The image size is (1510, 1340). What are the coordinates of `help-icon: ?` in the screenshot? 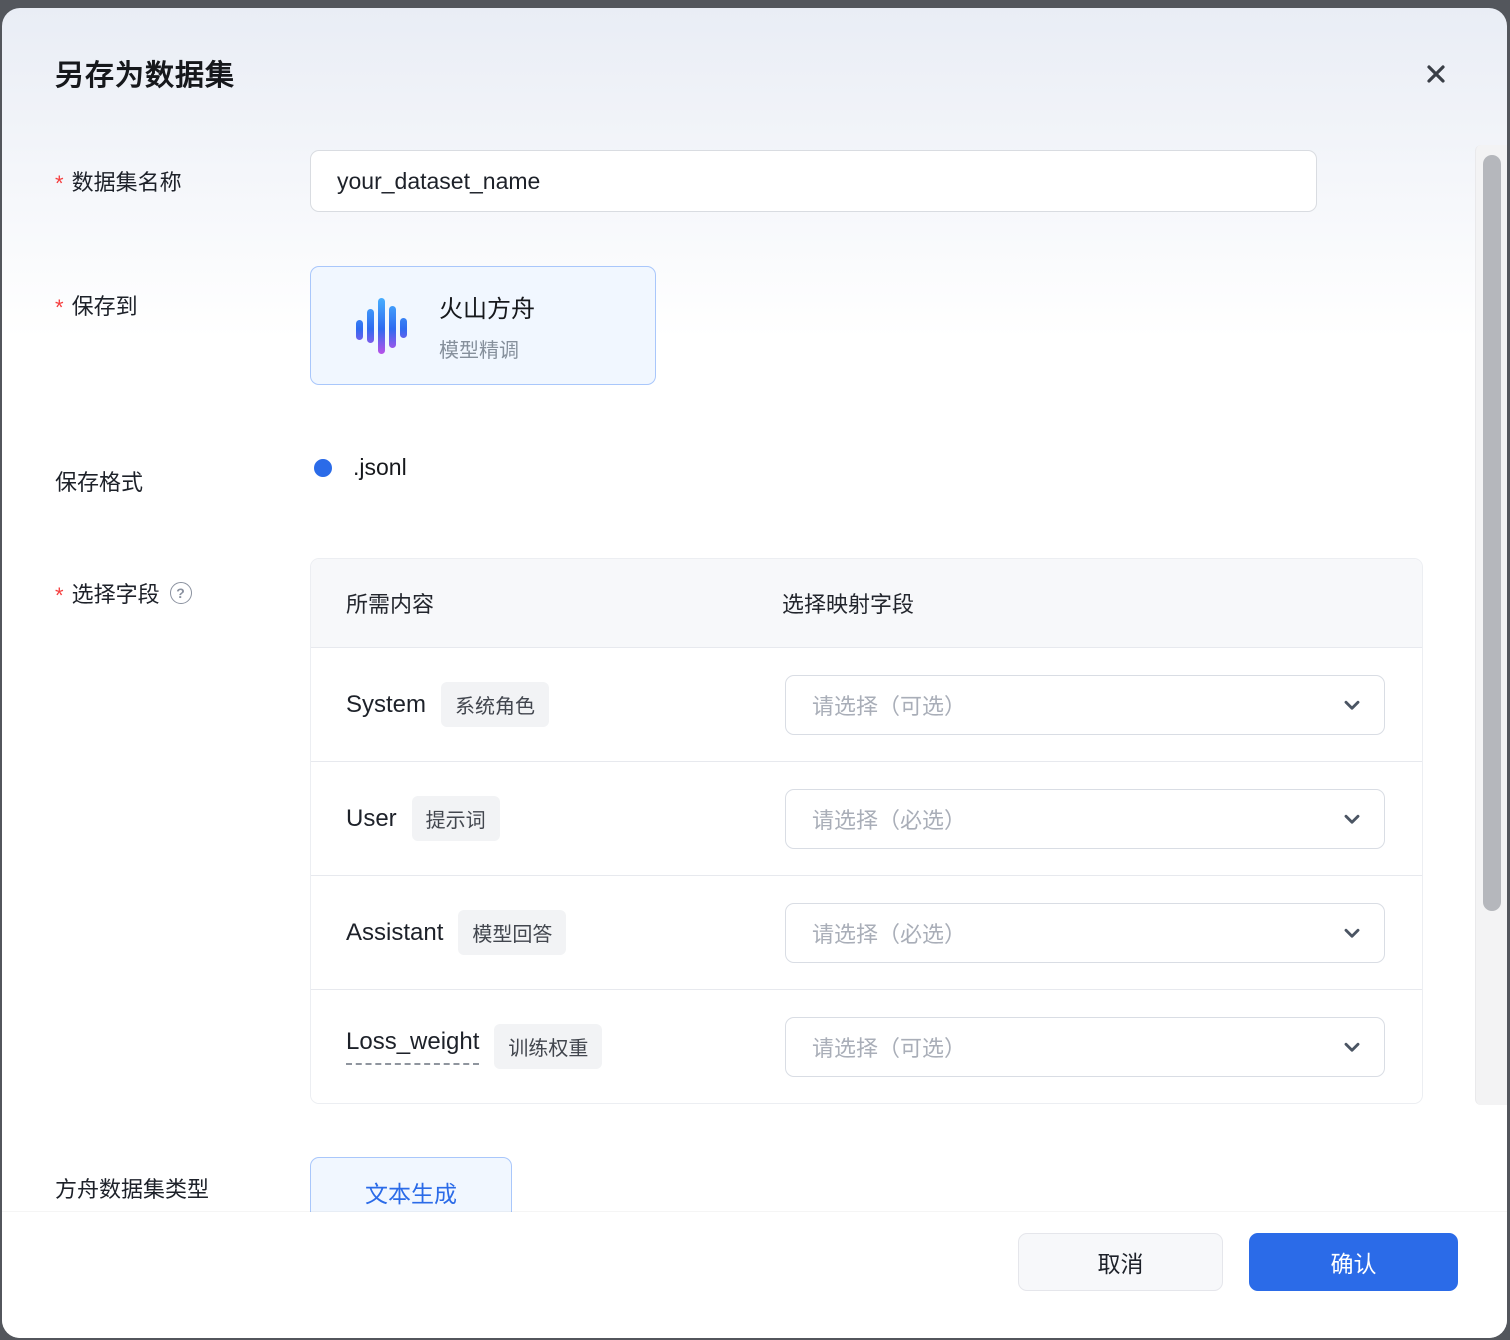 It's located at (180, 593).